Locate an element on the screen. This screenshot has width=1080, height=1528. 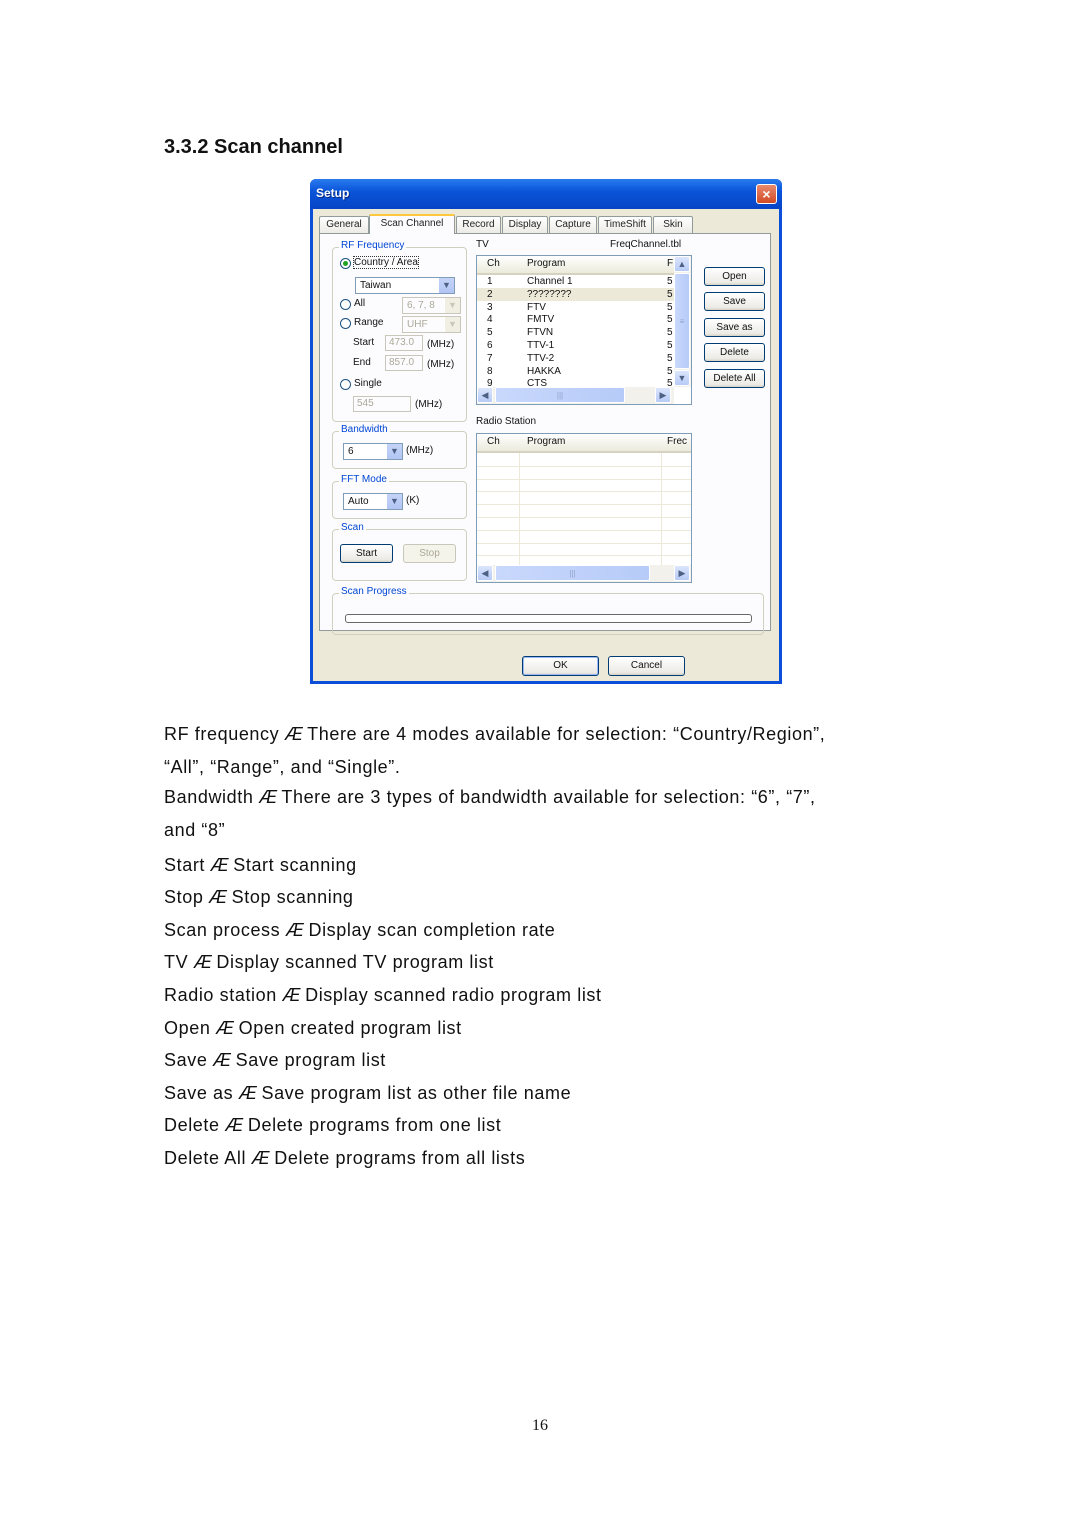
description-term: Delete is located at coordinates (192, 1125).